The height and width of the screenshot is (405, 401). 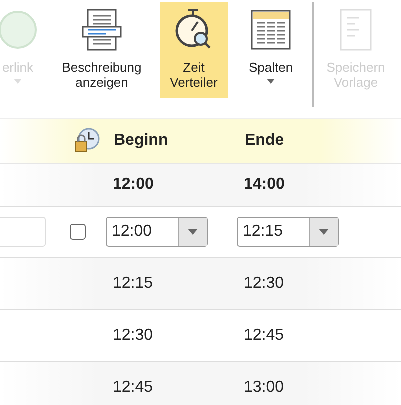 What do you see at coordinates (264, 141) in the screenshot?
I see `column-header: Ende` at bounding box center [264, 141].